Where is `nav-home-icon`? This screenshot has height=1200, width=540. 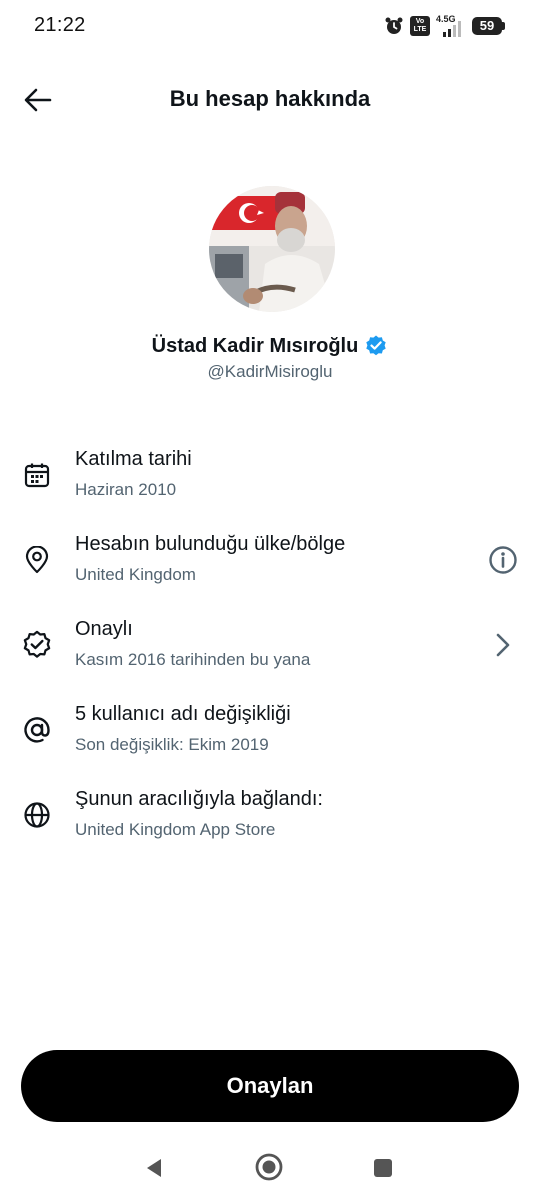 nav-home-icon is located at coordinates (269, 1167).